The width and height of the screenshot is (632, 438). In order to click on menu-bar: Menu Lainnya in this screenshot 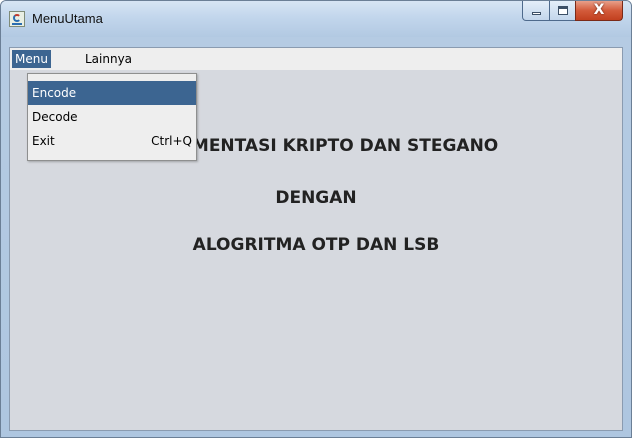, I will do `click(316, 59)`.